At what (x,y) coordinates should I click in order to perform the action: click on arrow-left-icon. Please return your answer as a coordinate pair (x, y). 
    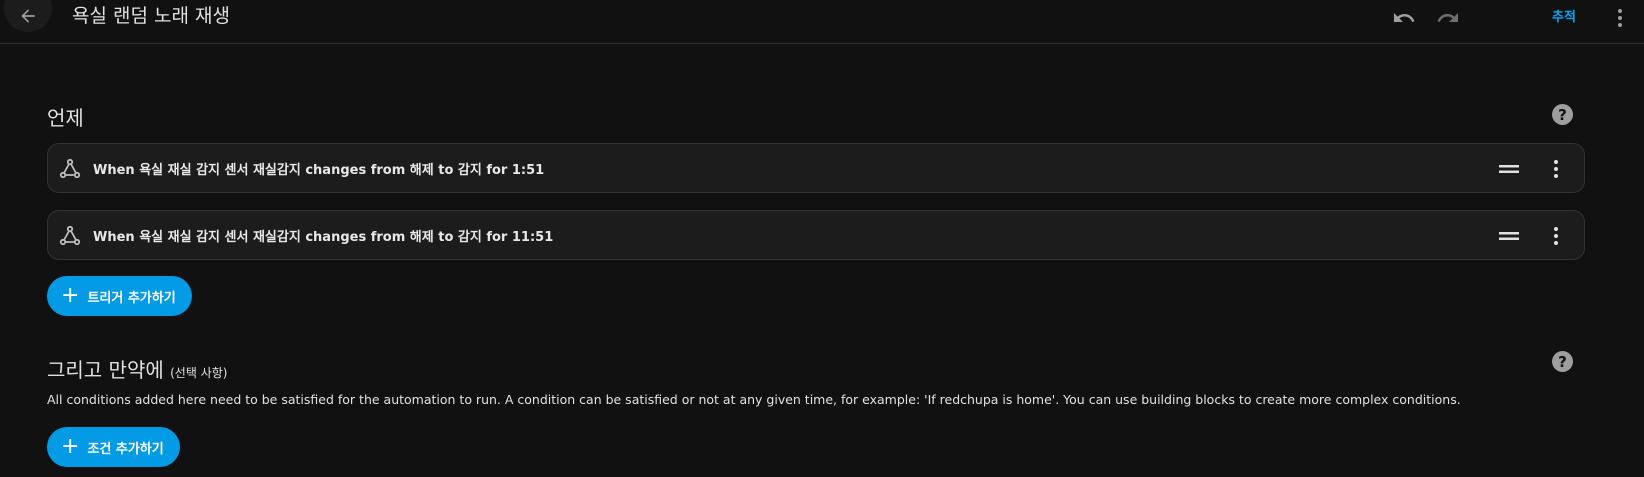
    Looking at the image, I should click on (28, 16).